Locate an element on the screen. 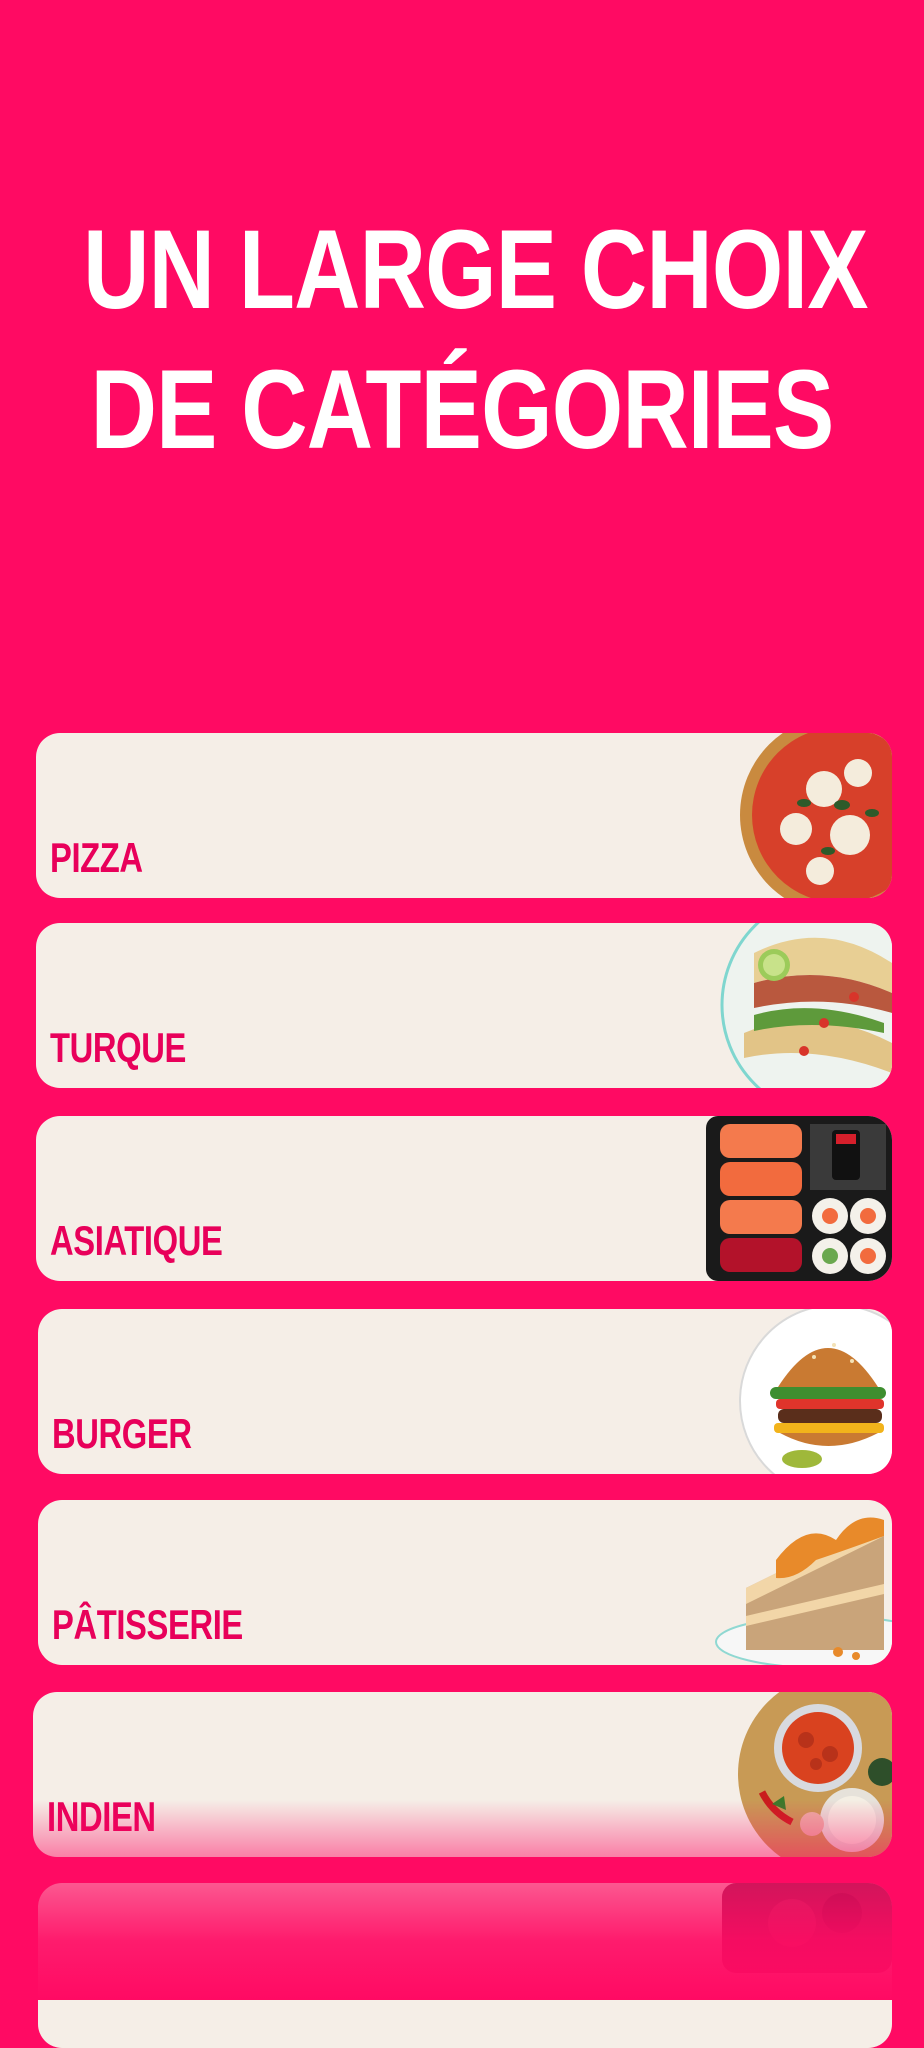 This screenshot has height=2048, width=924. headline-line-1: UN LARGE CHOIX is located at coordinates (475, 269).